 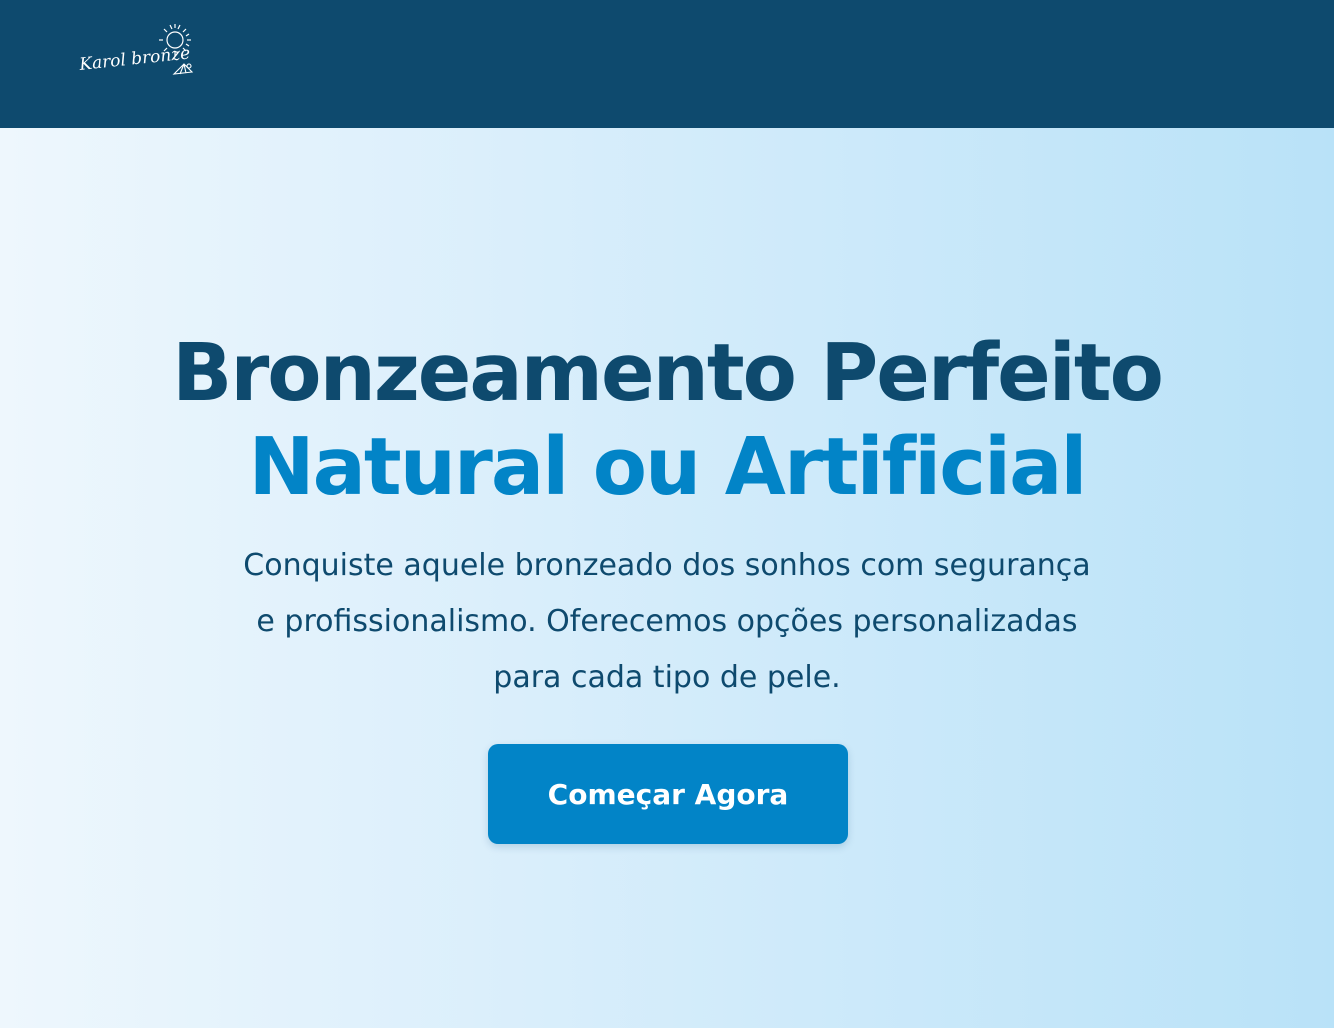 I want to click on hero-title-line2: Natural ou Artificial, so click(x=668, y=467).